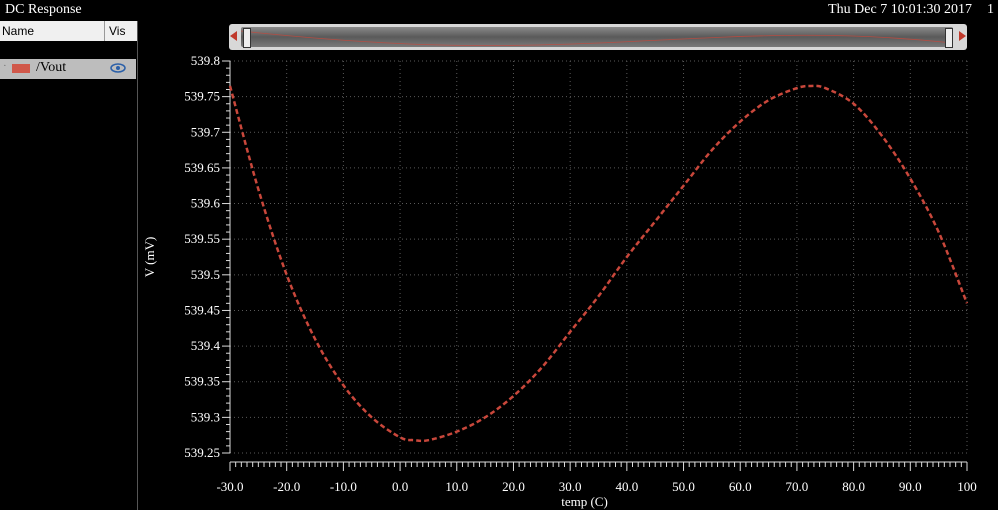 The width and height of the screenshot is (998, 510). What do you see at coordinates (202, 167) in the screenshot?
I see `y-tick-label: 539.65` at bounding box center [202, 167].